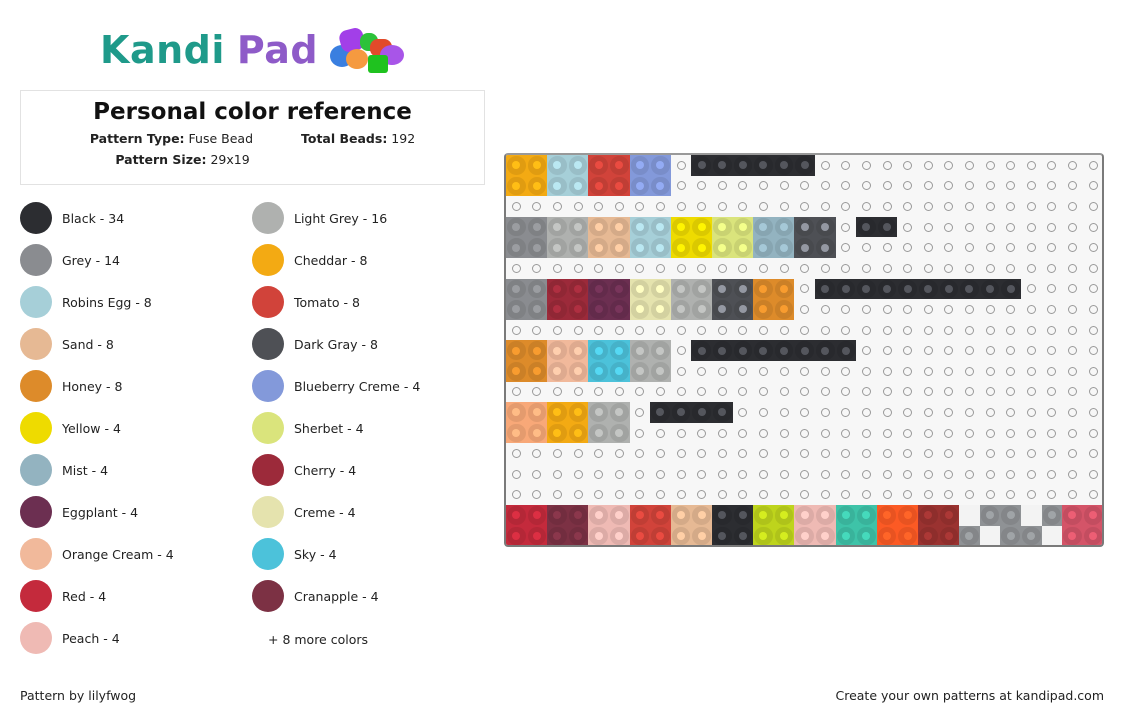  I want to click on pattern-size-value: 29x19, so click(230, 159).